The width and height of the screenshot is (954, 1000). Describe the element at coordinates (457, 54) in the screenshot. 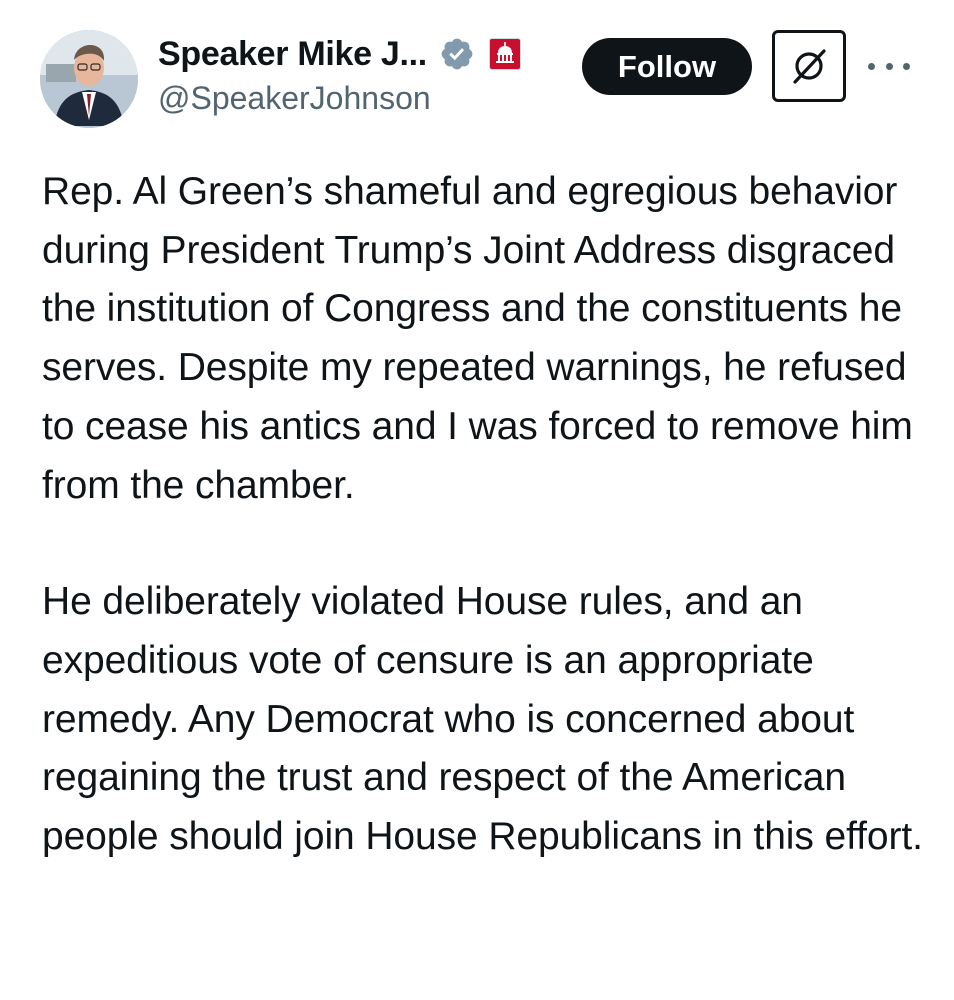

I see `verified-badge-icon` at that location.